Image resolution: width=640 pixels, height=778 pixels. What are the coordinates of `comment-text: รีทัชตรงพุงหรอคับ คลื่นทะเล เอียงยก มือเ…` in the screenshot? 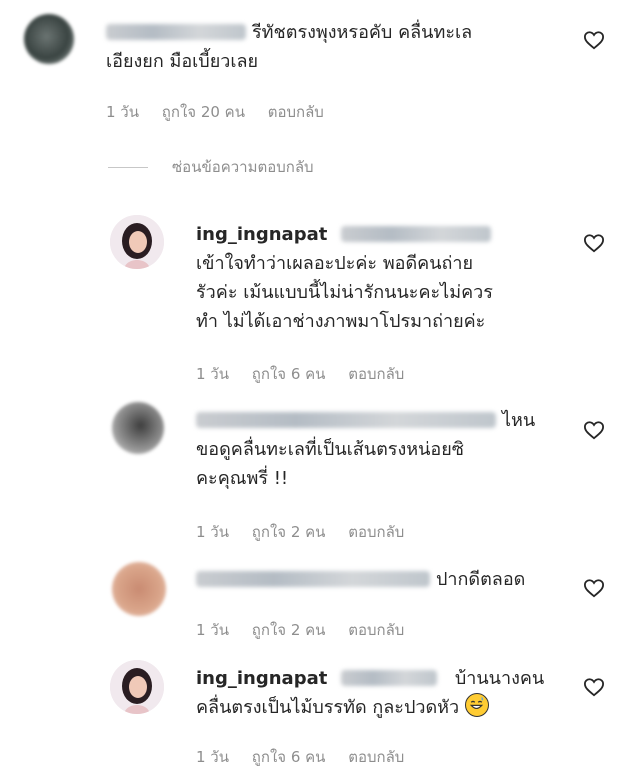 It's located at (289, 47).